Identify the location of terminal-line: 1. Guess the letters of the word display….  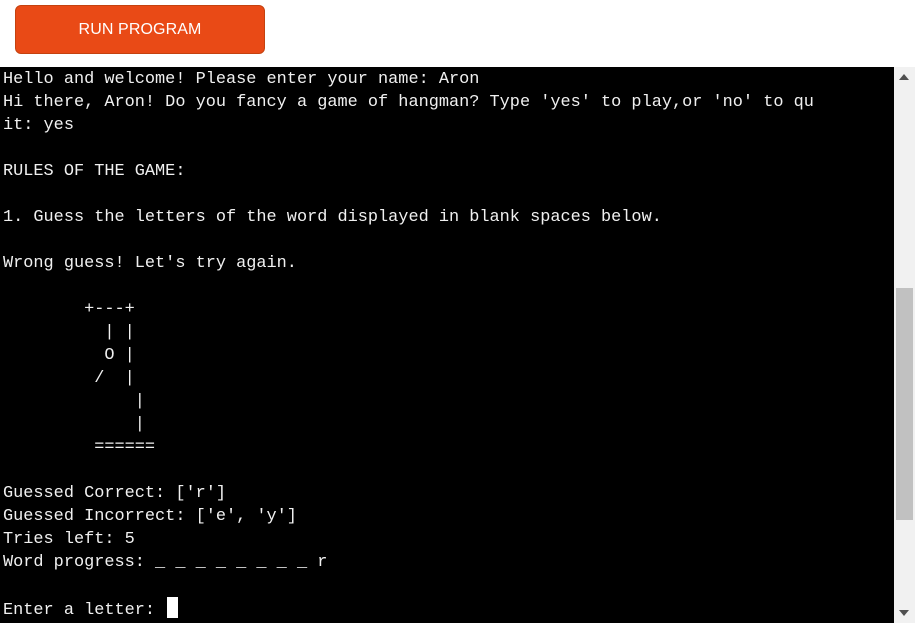
(332, 217).